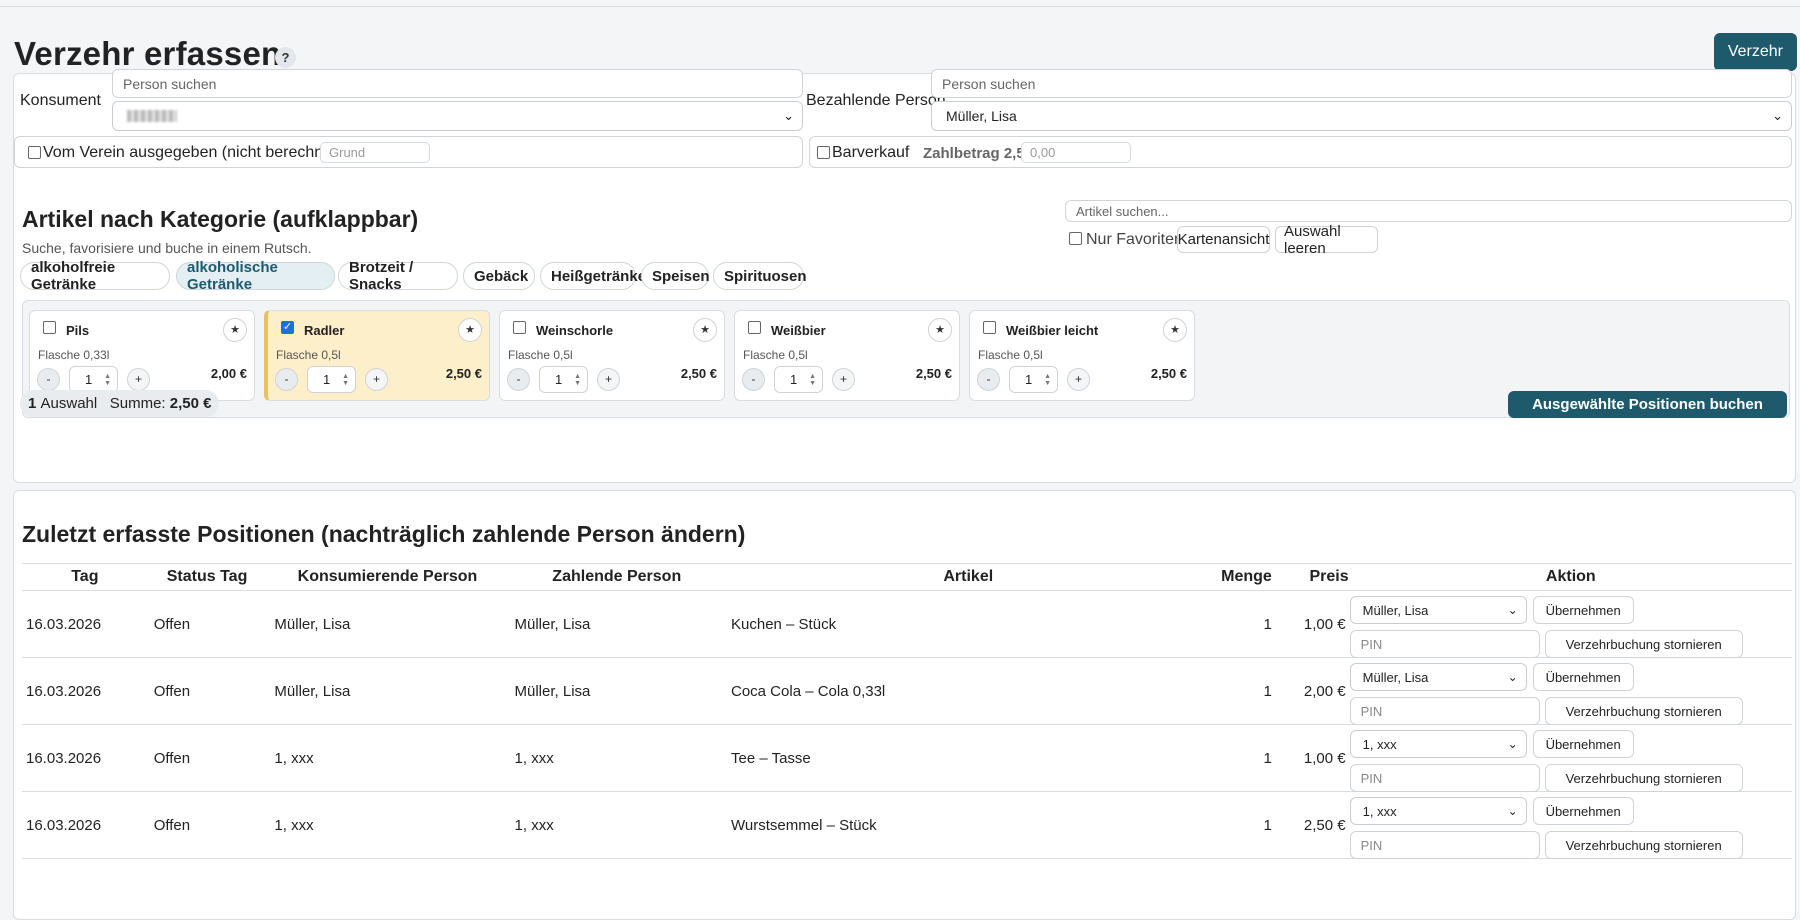 This screenshot has width=1800, height=920. I want to click on cell-preis: 1,00 €, so click(1311, 758).